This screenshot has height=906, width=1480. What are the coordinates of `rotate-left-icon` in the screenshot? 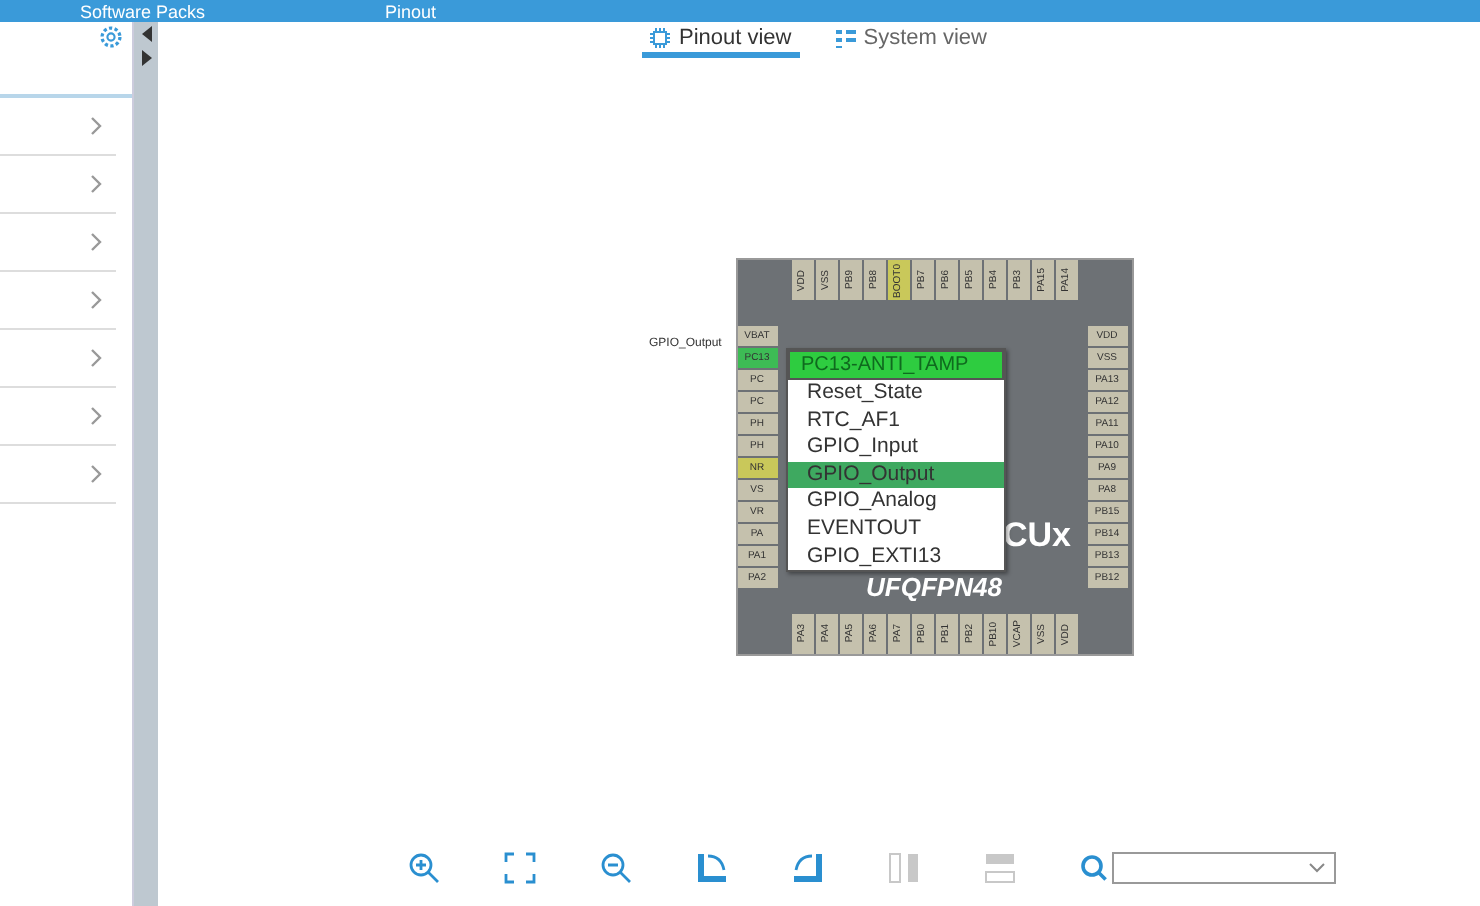 It's located at (808, 868).